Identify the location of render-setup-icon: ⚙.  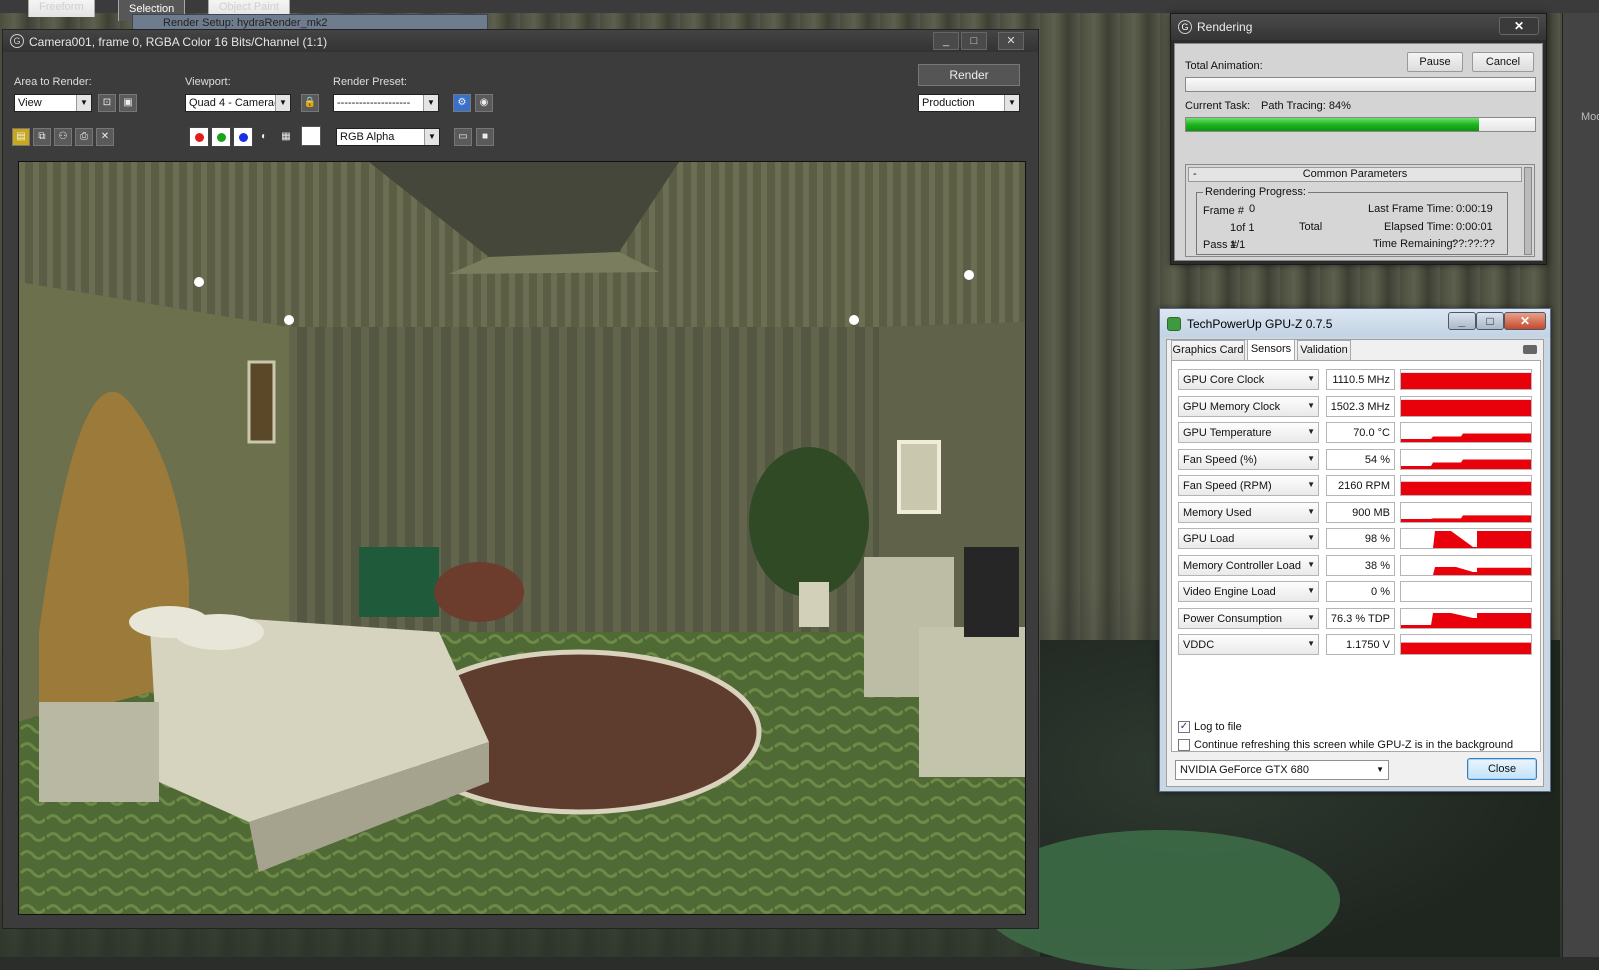
(462, 103).